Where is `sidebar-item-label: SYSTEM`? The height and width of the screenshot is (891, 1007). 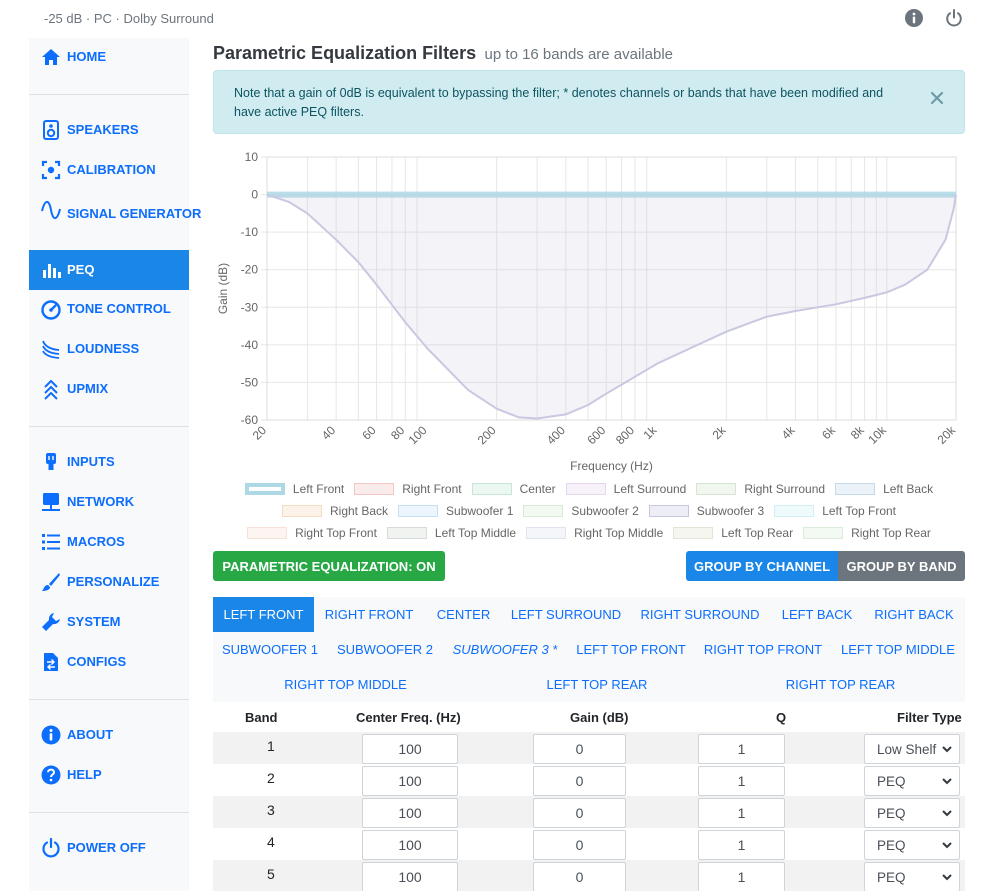 sidebar-item-label: SYSTEM is located at coordinates (94, 621).